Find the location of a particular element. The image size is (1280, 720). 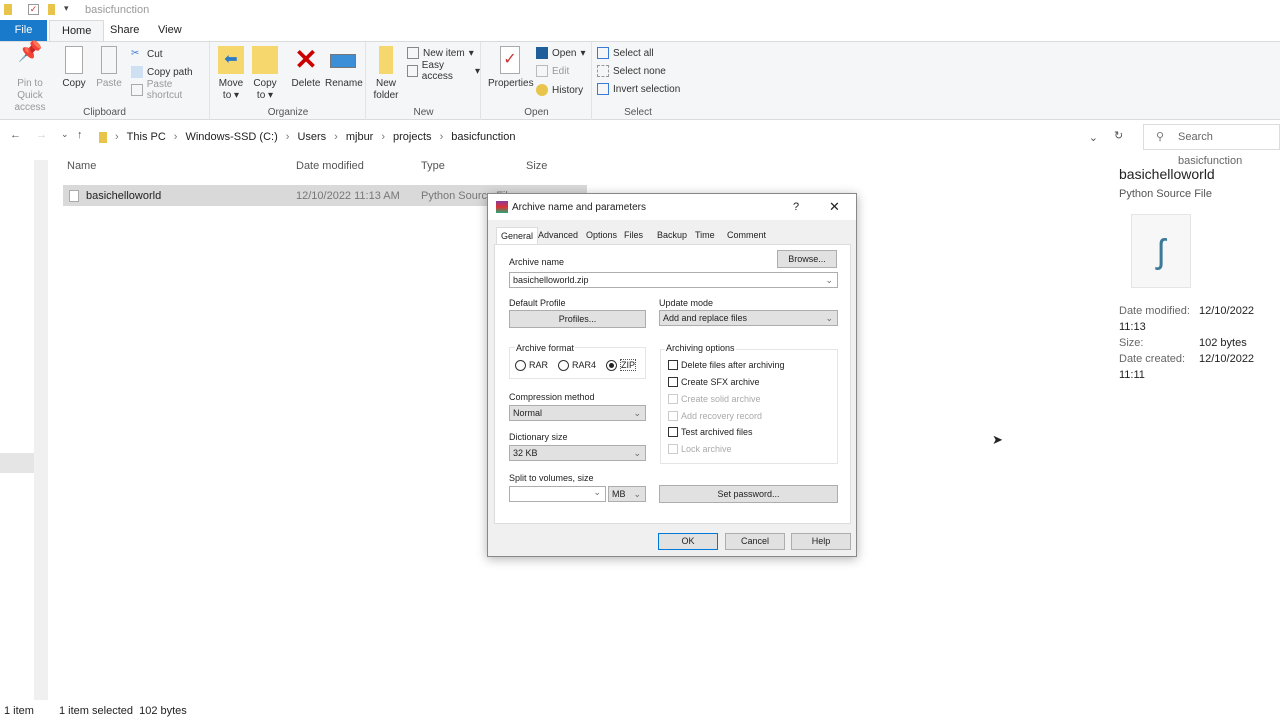

folder-icon is located at coordinates (8, 9).